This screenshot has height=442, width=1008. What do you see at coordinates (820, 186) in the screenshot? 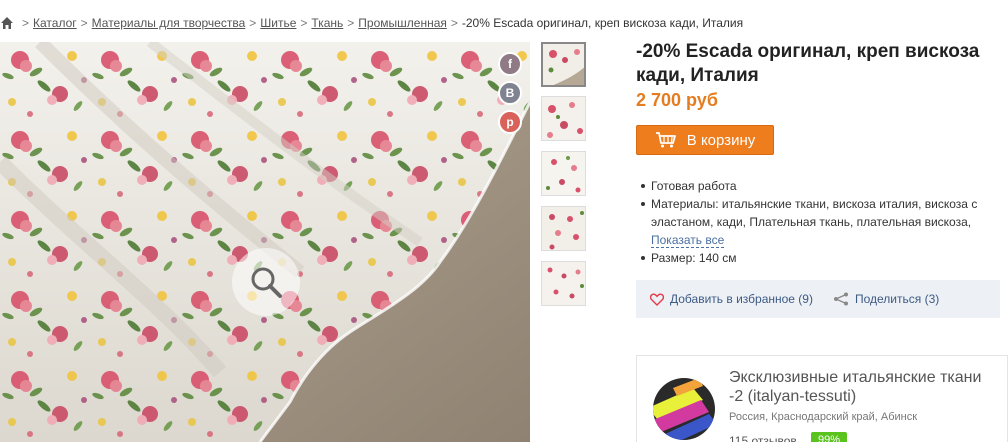
I see `attribute-ready-made: Готовая работа` at bounding box center [820, 186].